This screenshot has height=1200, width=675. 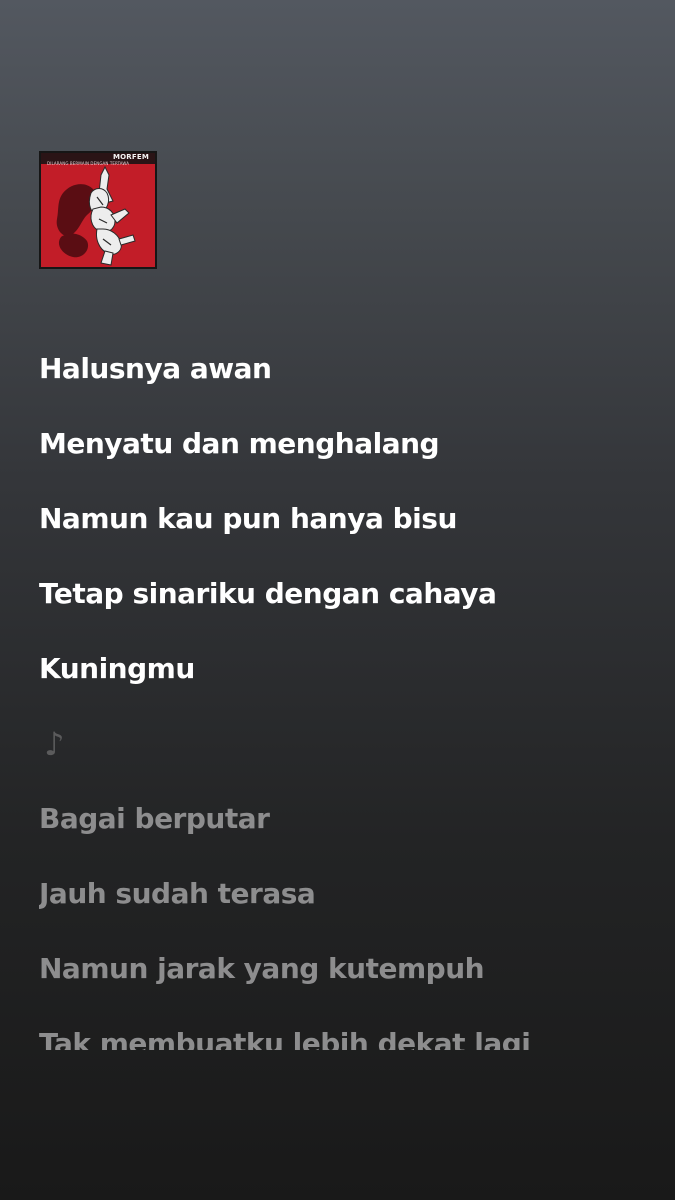 What do you see at coordinates (88, 163) in the screenshot?
I see `album-title: DILARANG BERMAIN DENGAN TERTAWA` at bounding box center [88, 163].